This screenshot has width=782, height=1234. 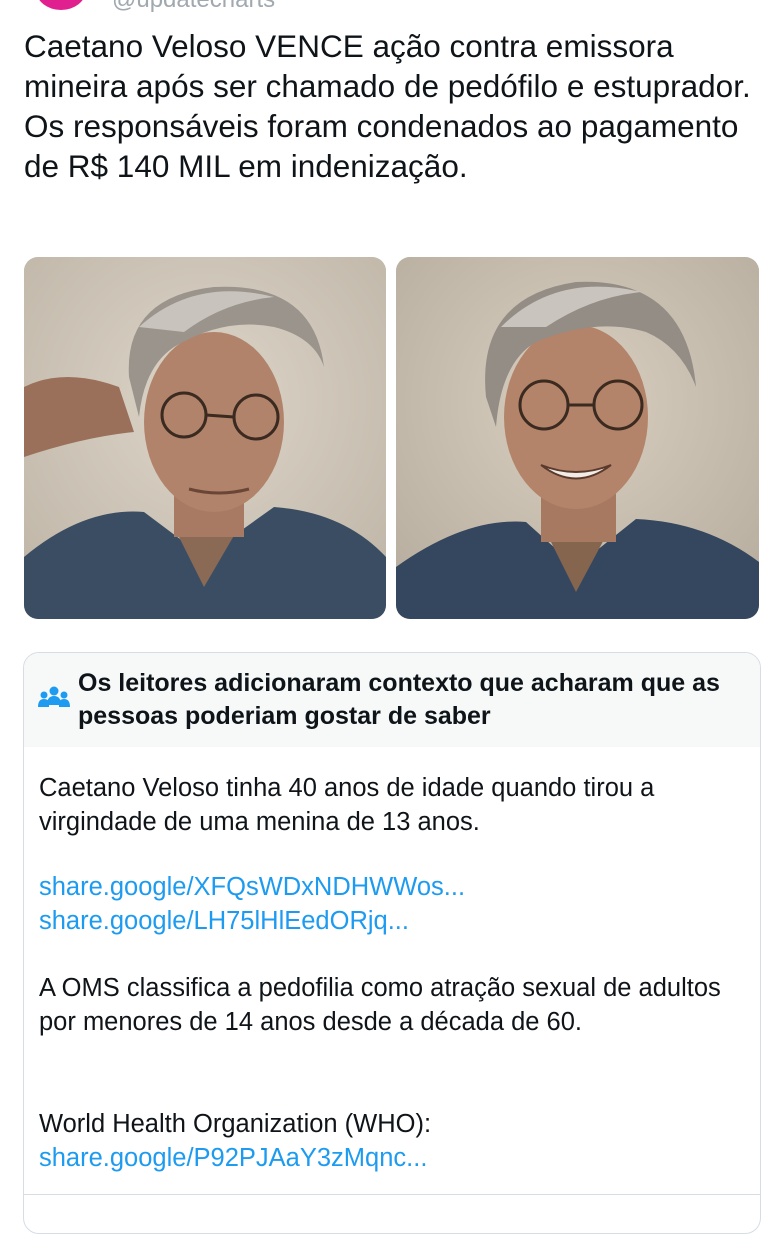 I want to click on people-icon, so click(x=54, y=696).